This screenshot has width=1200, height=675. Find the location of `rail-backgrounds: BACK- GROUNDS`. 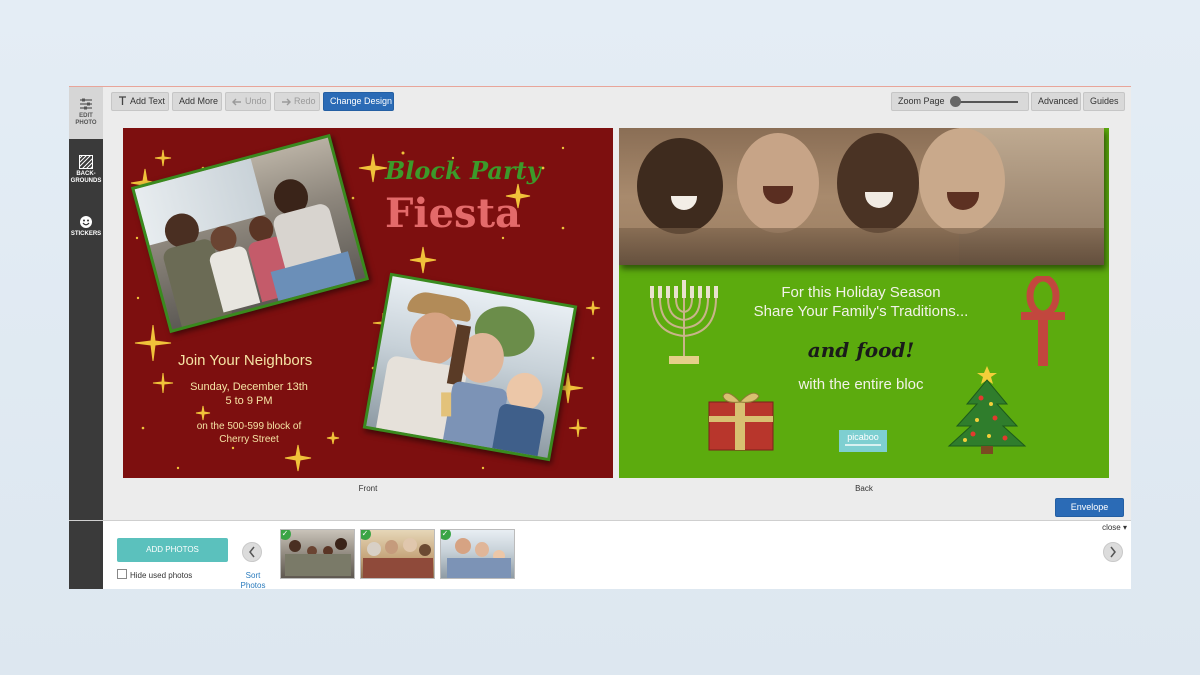

rail-backgrounds: BACK- GROUNDS is located at coordinates (86, 171).